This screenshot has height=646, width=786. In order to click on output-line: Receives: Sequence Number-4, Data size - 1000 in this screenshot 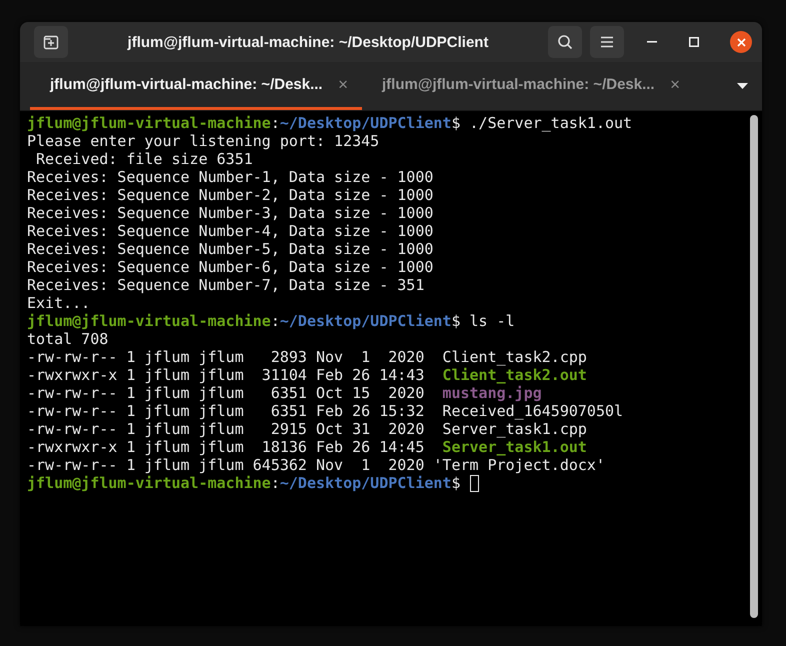, I will do `click(230, 231)`.